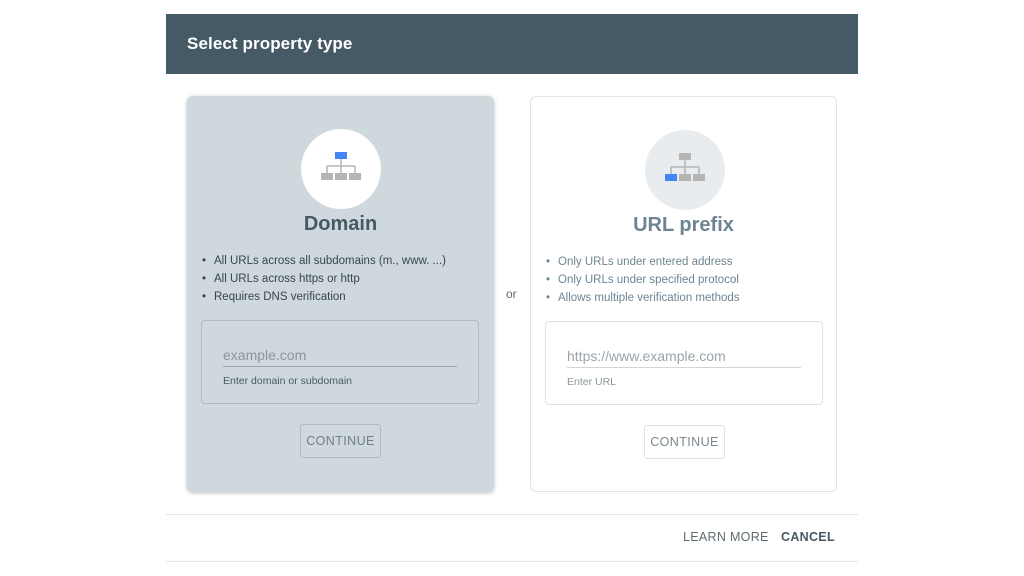 The image size is (1024, 576). I want to click on url-prefix-continue-button: CONTINUE, so click(684, 442).